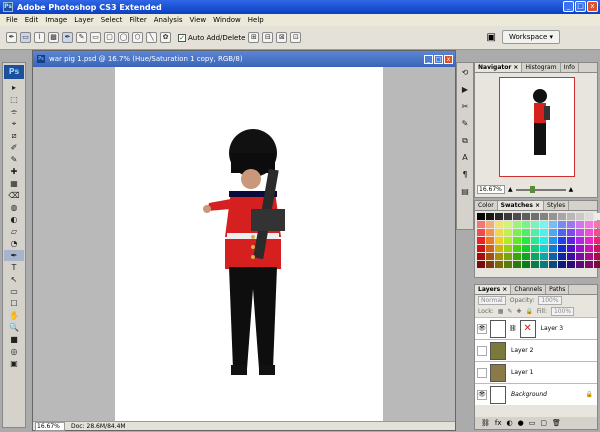 The width and height of the screenshot is (600, 432). What do you see at coordinates (518, 311) in the screenshot?
I see `lock-position-icon: ✚` at bounding box center [518, 311].